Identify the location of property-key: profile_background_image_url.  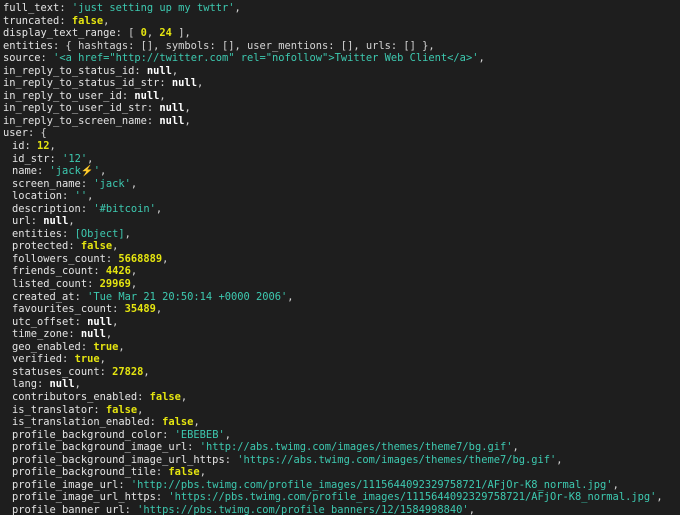
(100, 447).